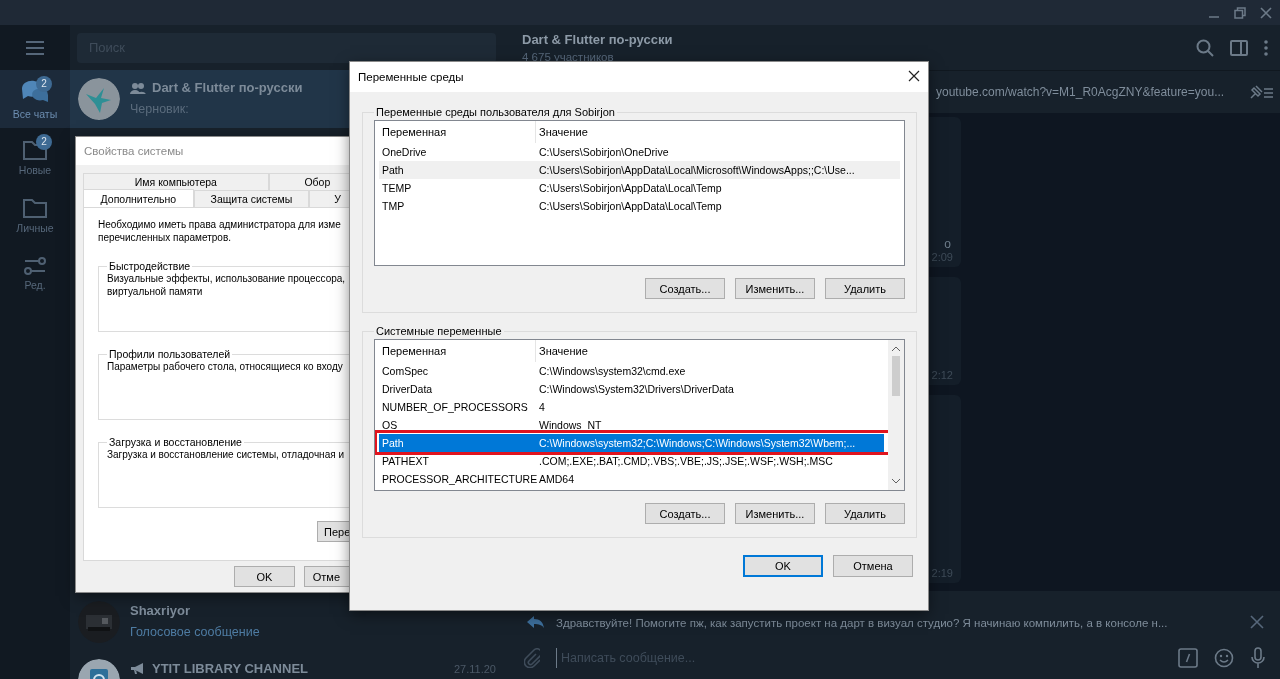 Image resolution: width=1280 pixels, height=679 pixels. What do you see at coordinates (439, 331) in the screenshot?
I see `group-title: Системные переменные` at bounding box center [439, 331].